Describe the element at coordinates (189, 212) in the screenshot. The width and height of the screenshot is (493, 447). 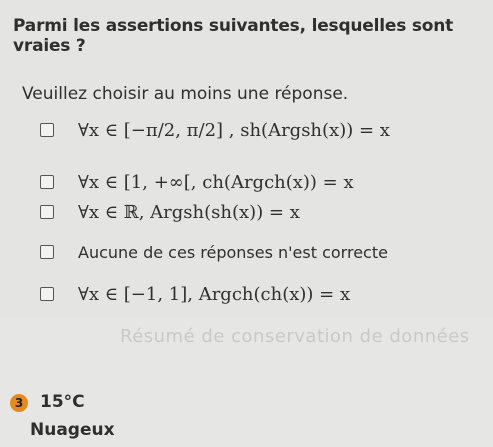
I see `option-3-label: ∀x ∈ ℝ, Argsh(sh(x)) = x` at that location.